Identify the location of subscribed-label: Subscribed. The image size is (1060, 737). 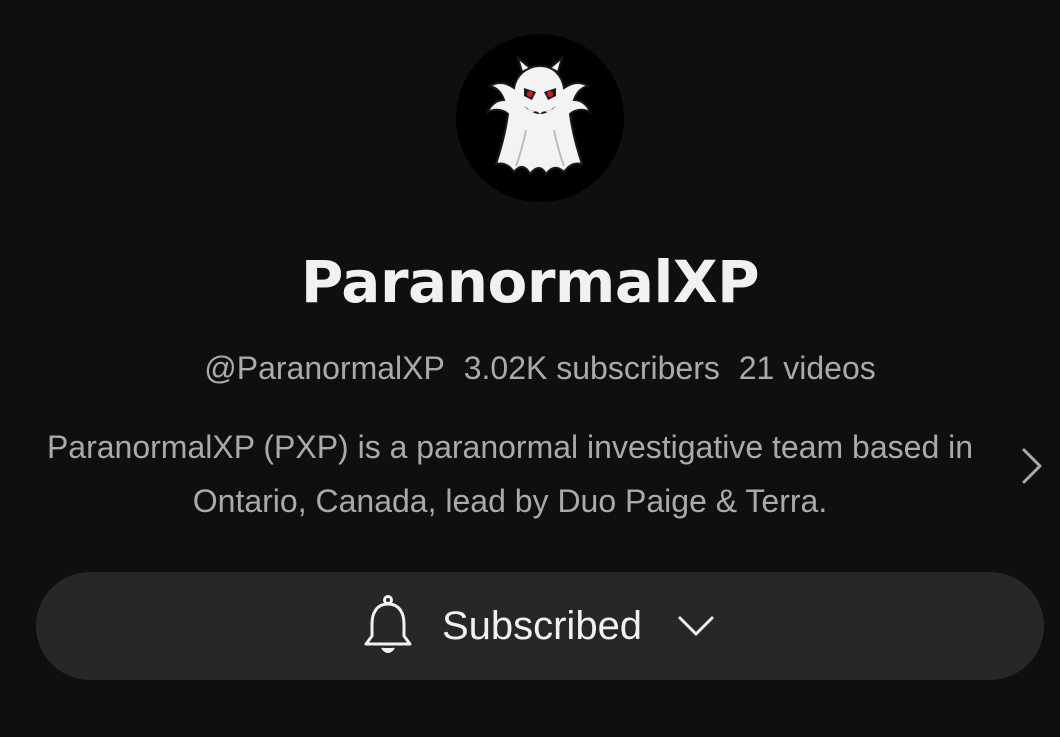
(542, 625).